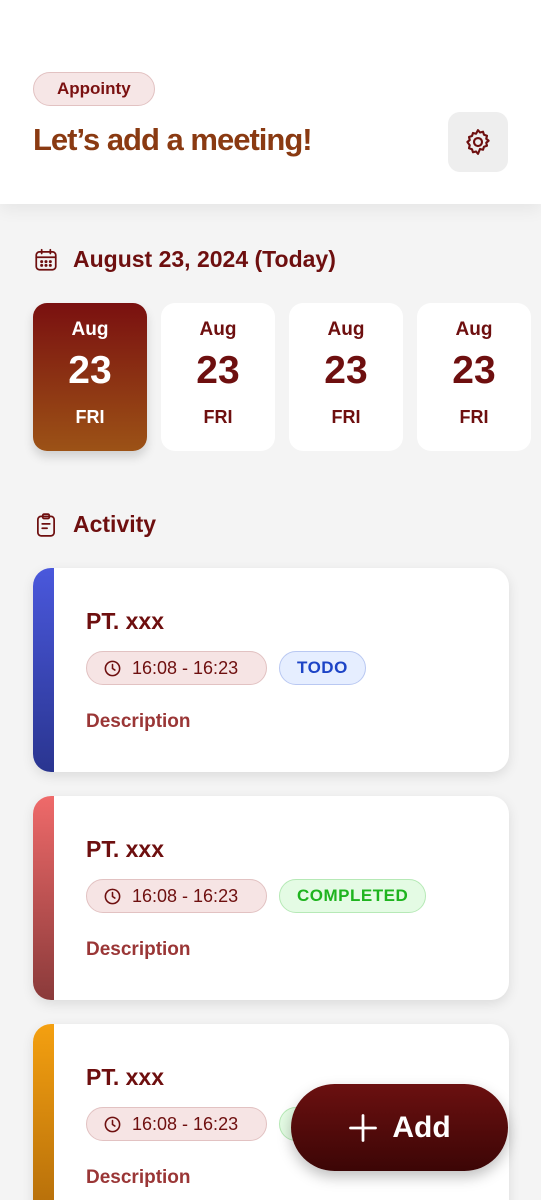 The width and height of the screenshot is (541, 1200). I want to click on status-badge: COMPLETED, so click(353, 896).